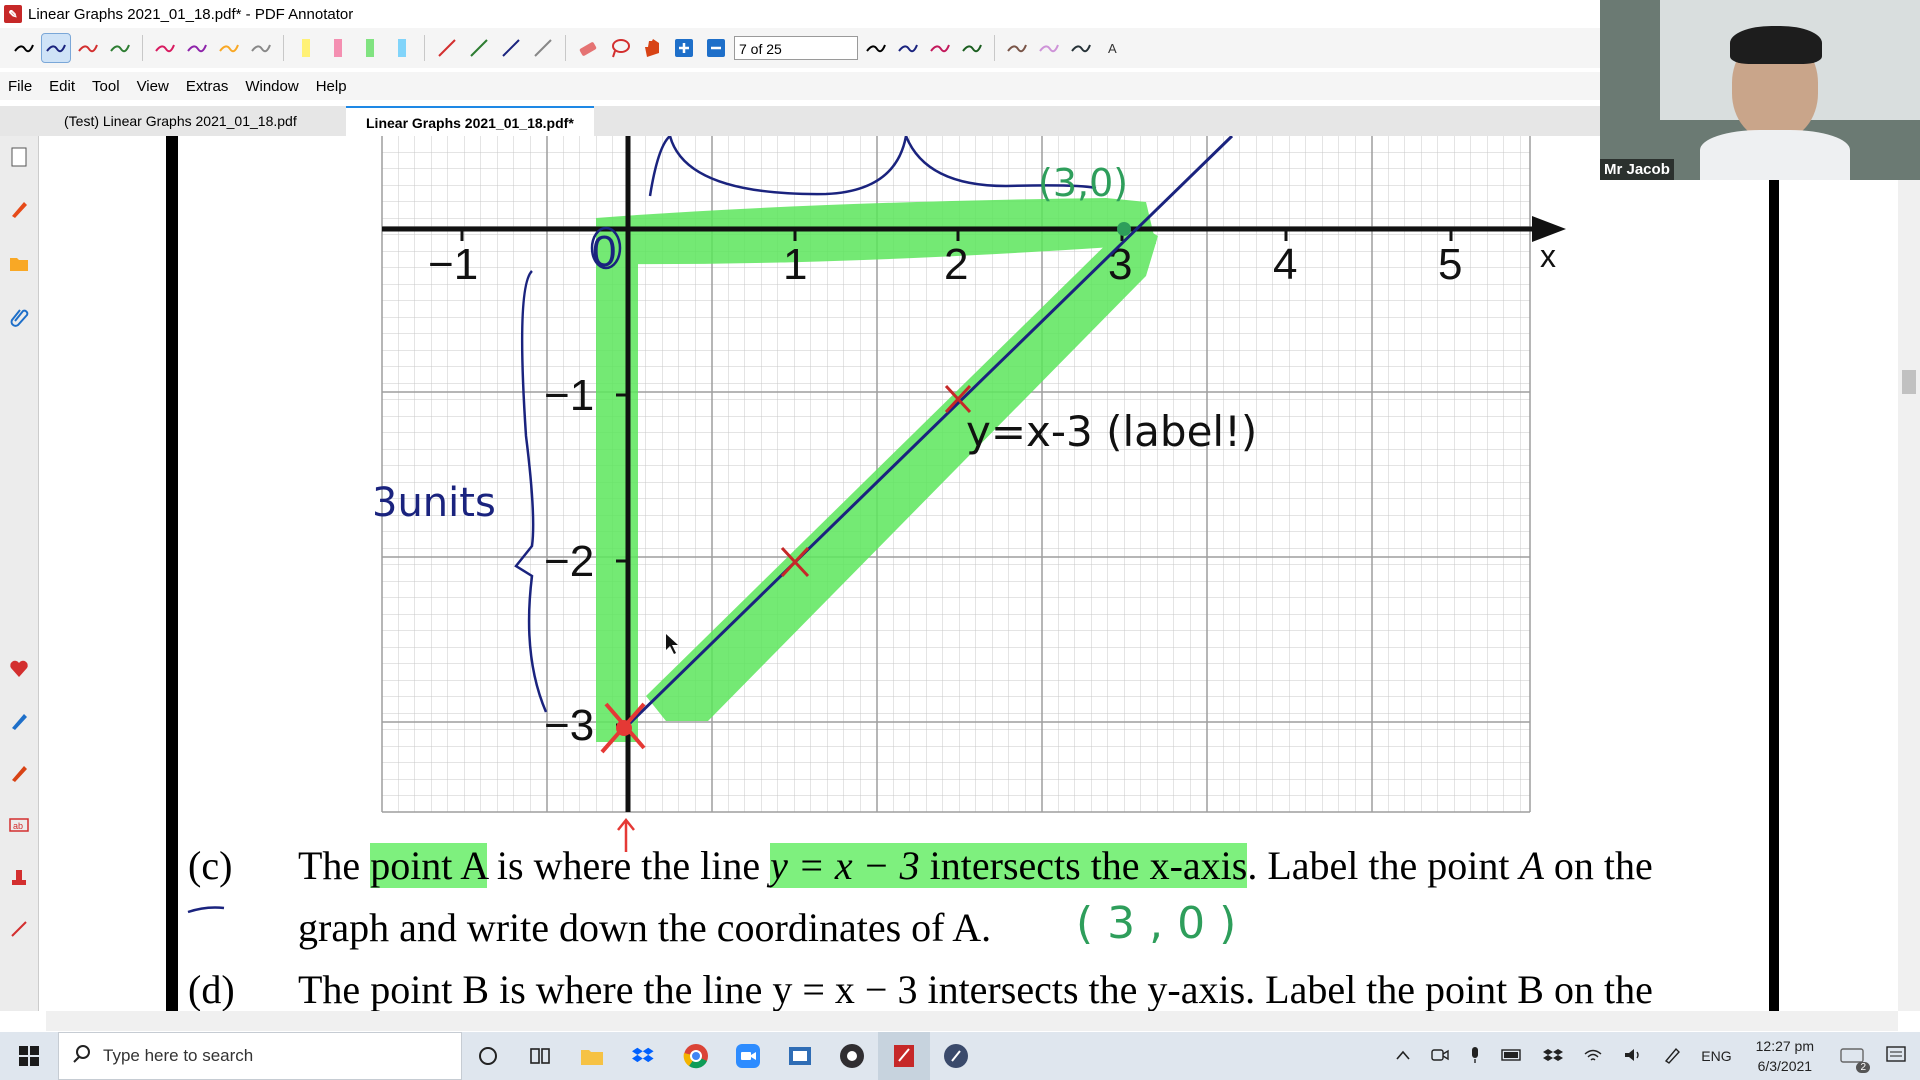 The width and height of the screenshot is (1920, 1080). Describe the element at coordinates (29, 1056) in the screenshot. I see `windows-start-icon` at that location.